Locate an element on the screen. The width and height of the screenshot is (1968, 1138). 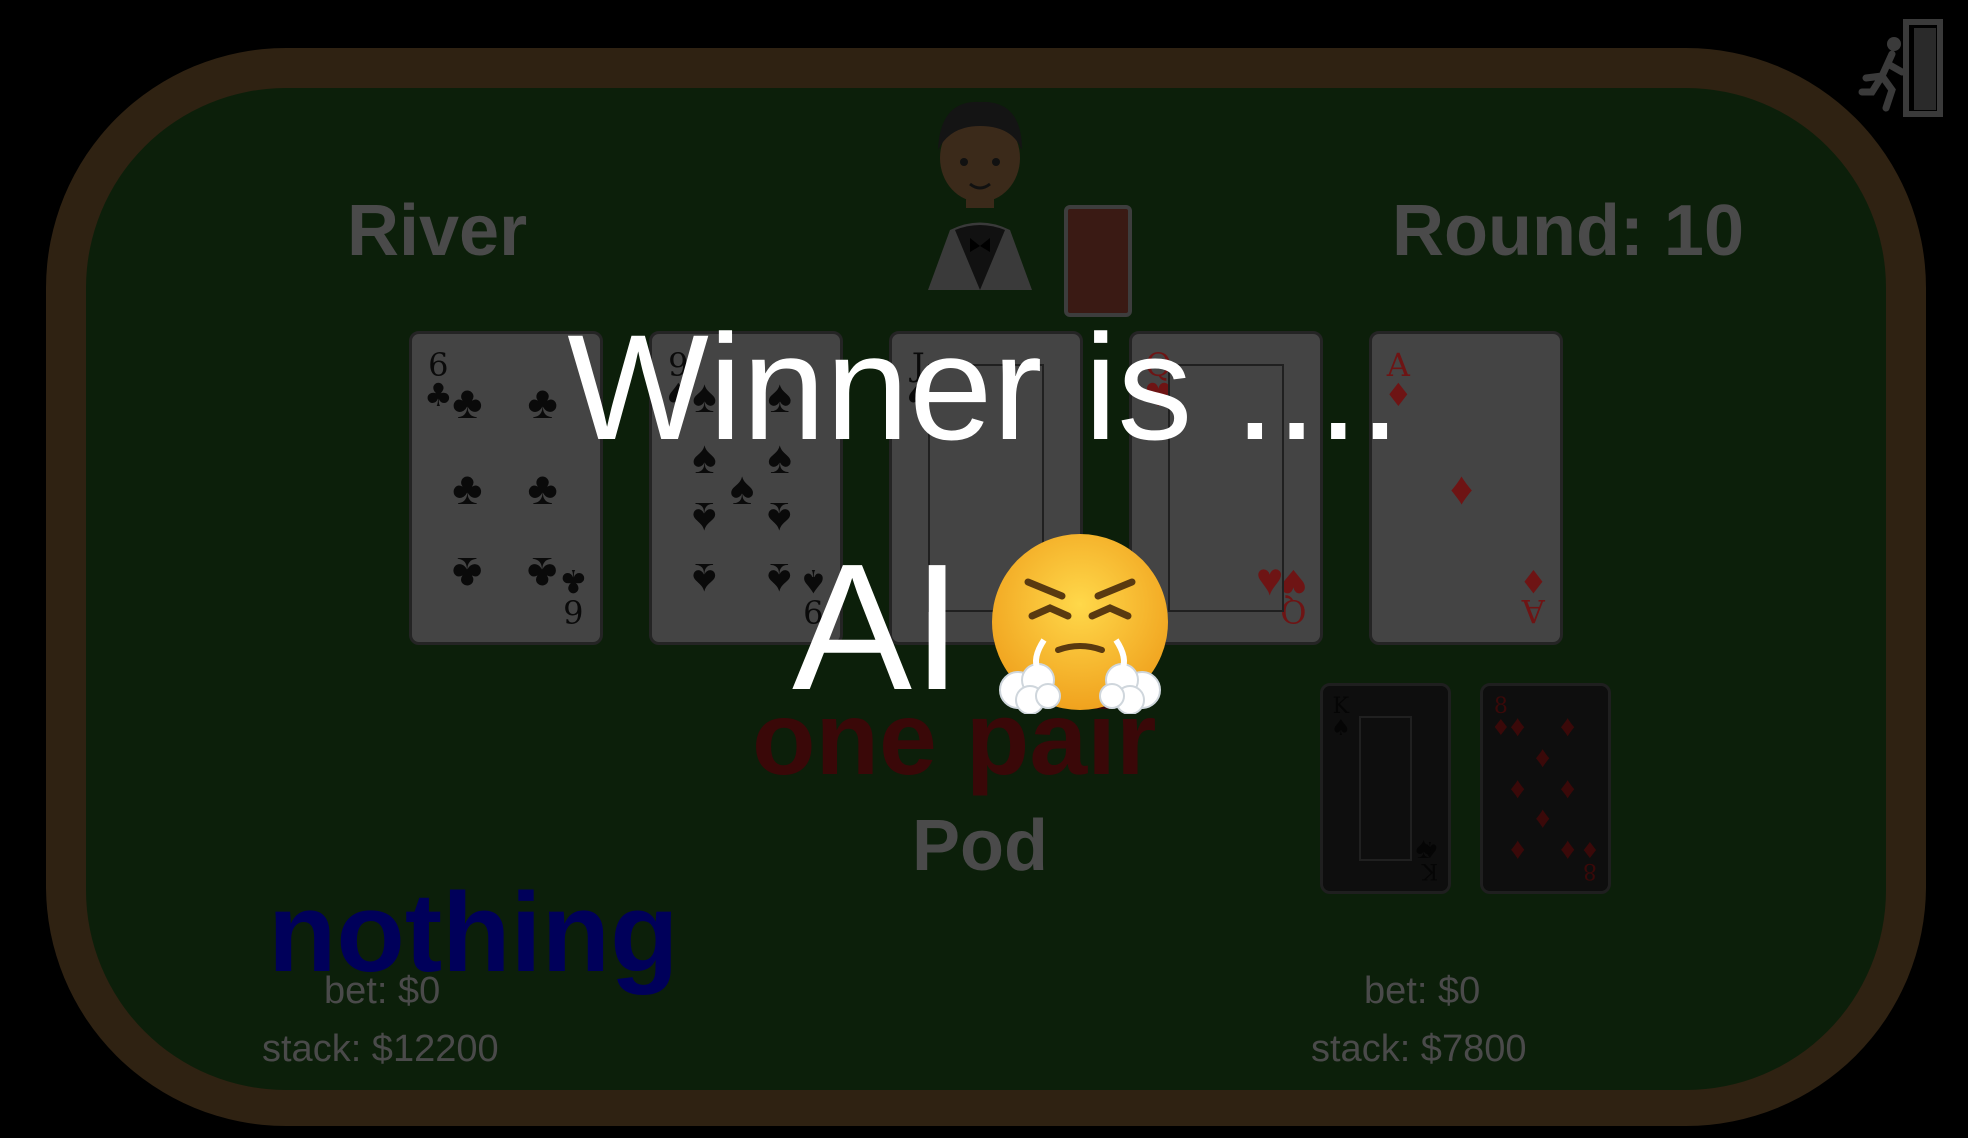
card-rank: A is located at coordinates (1534, 611).